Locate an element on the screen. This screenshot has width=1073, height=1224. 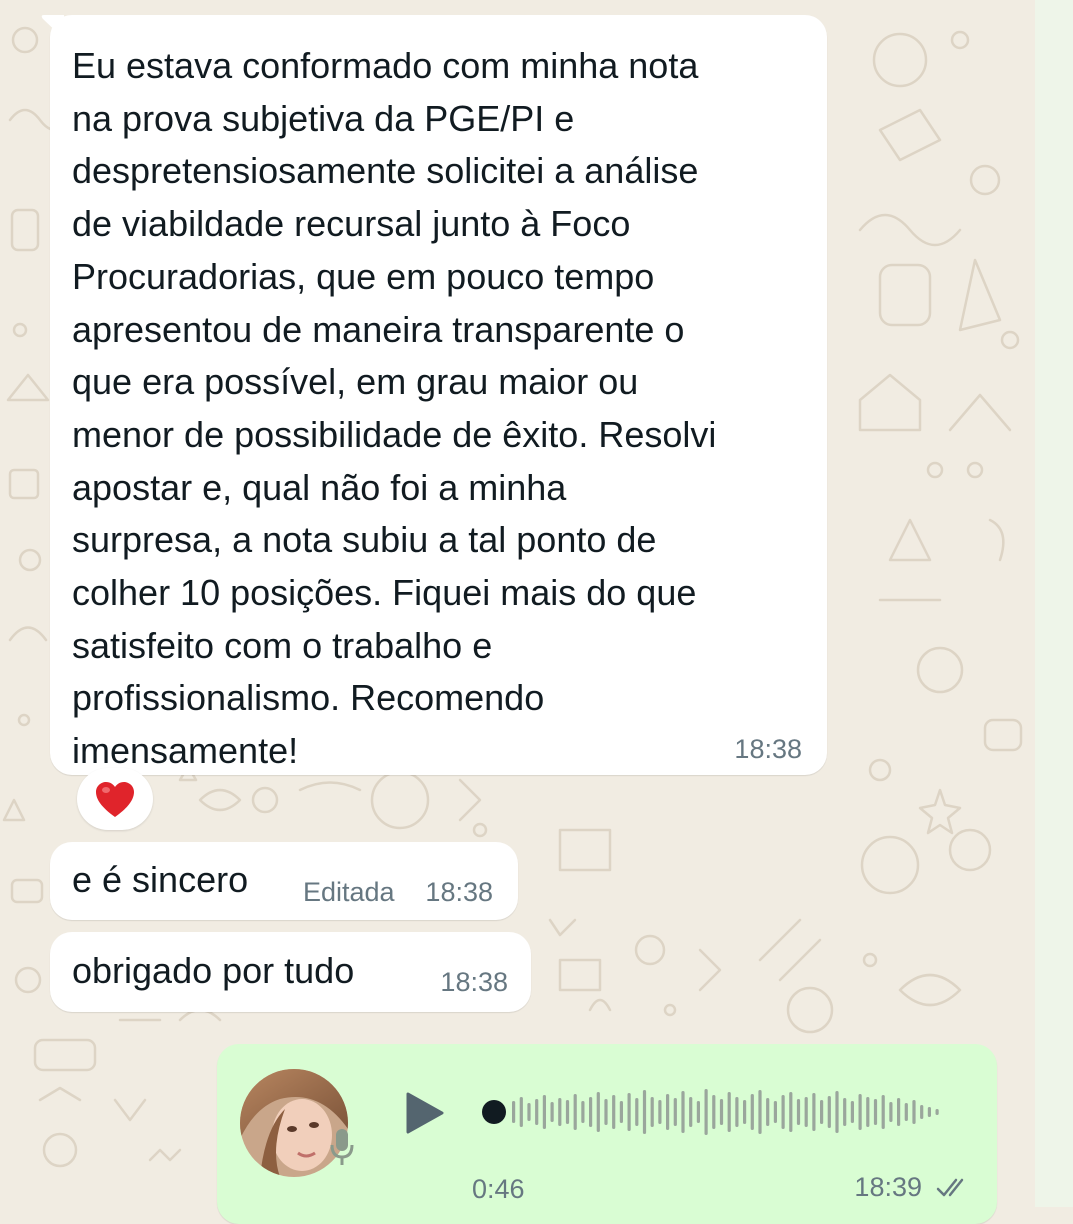
audio-waveform is located at coordinates (722, 1112).